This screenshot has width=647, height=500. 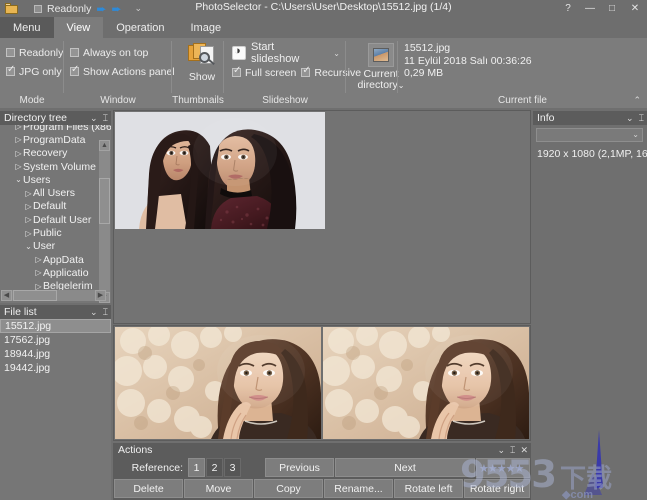 I want to click on rotate-right-button: Rotate right, so click(x=497, y=488).